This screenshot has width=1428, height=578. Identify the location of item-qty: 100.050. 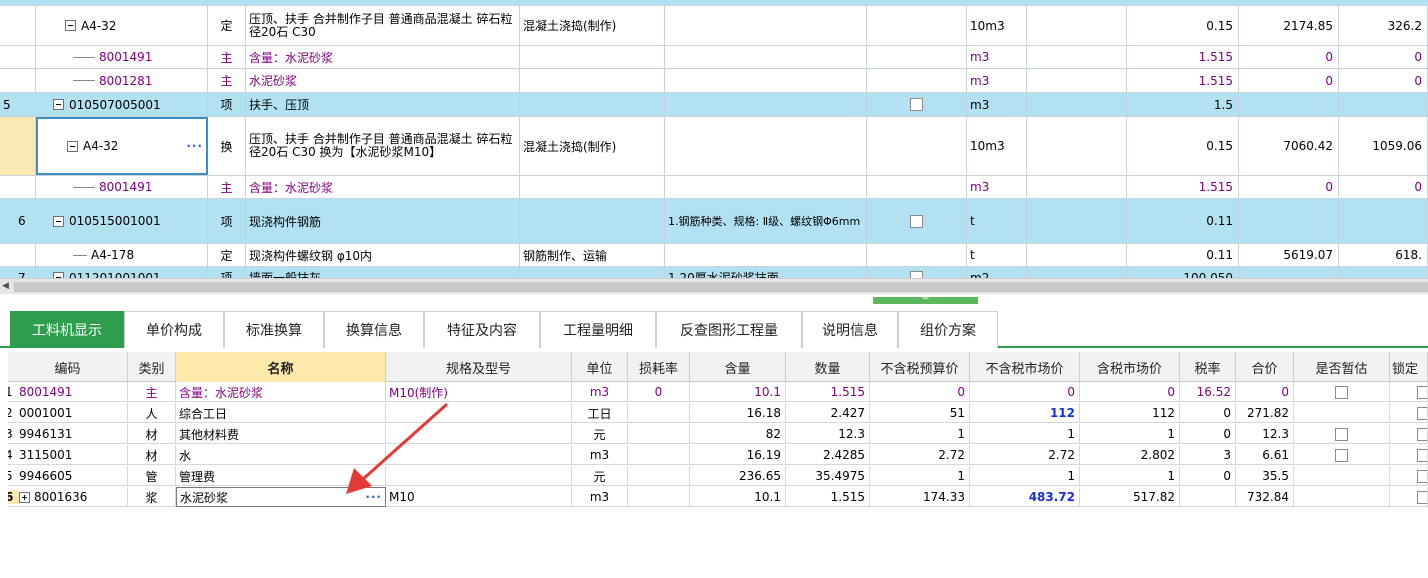
(1183, 272).